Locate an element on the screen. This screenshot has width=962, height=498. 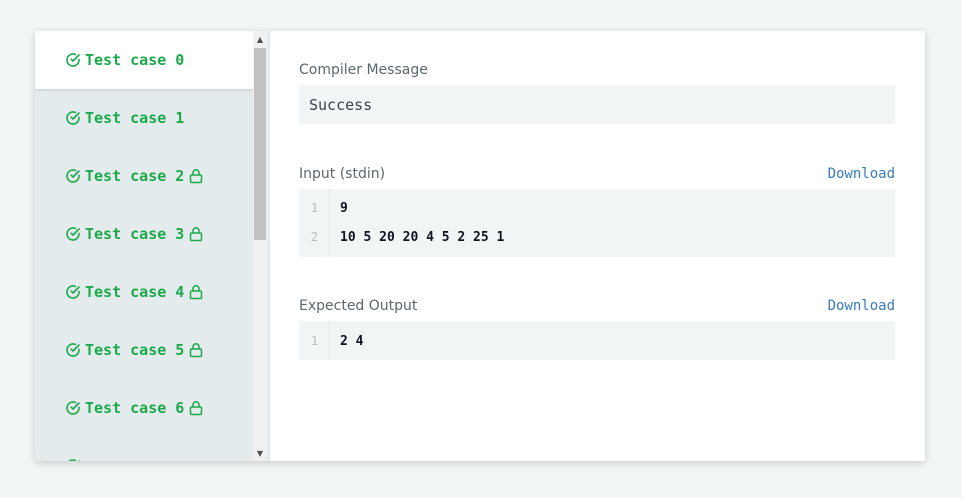
test-case-tab-1: Test case 1 is located at coordinates (144, 118).